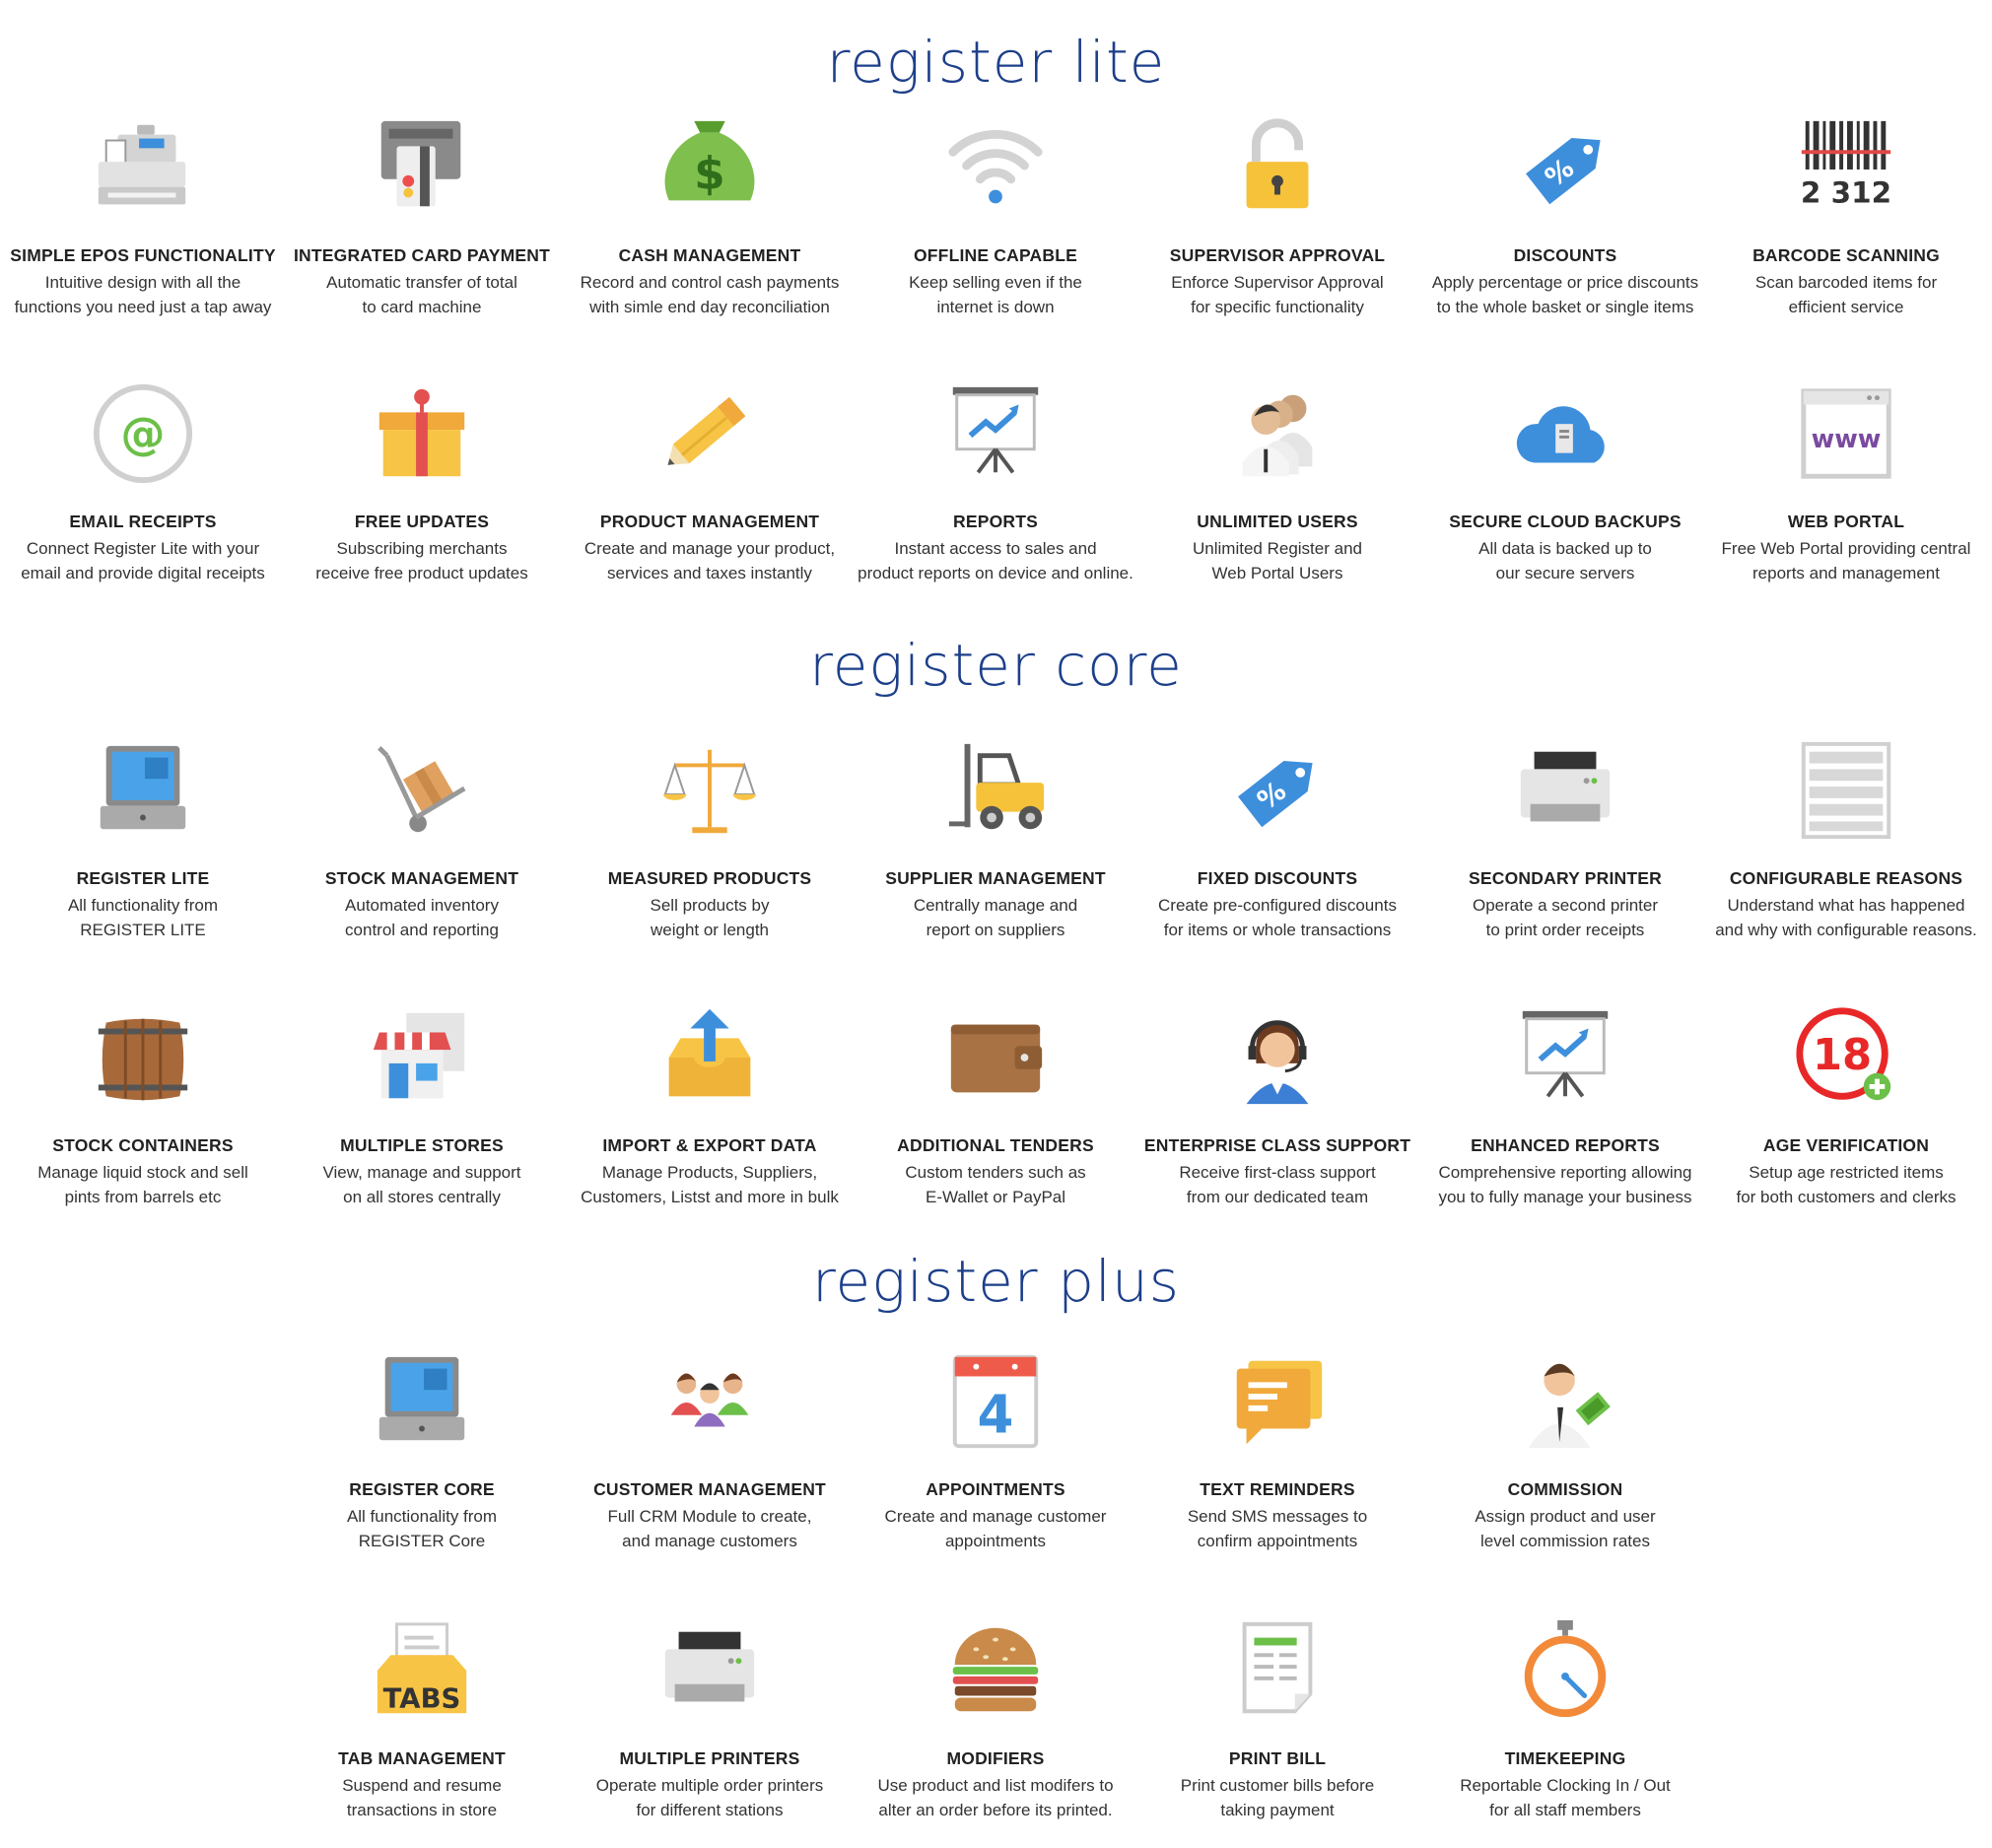 The width and height of the screenshot is (1992, 1848). Describe the element at coordinates (1846, 192) in the screenshot. I see `barcode-icon-text: 2 312` at that location.